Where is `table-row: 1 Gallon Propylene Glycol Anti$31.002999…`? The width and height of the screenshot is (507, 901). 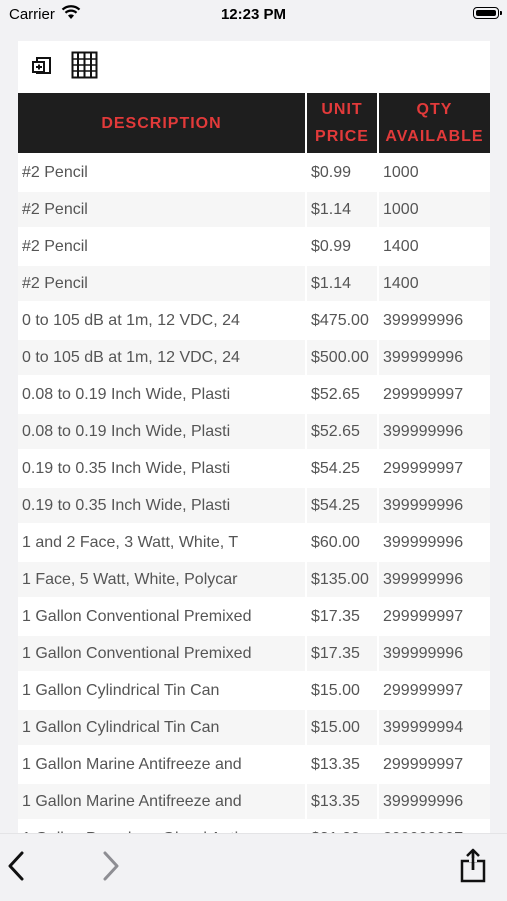 table-row: 1 Gallon Propylene Glycol Anti$31.002999… is located at coordinates (254, 827).